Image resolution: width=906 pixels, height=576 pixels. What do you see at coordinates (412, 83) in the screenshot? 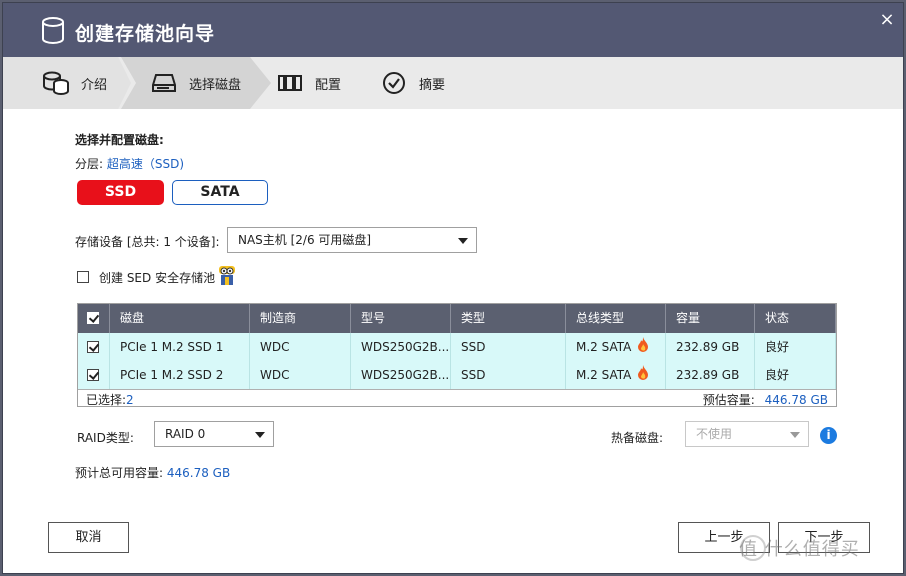
I see `step-summary: 摘要` at bounding box center [412, 83].